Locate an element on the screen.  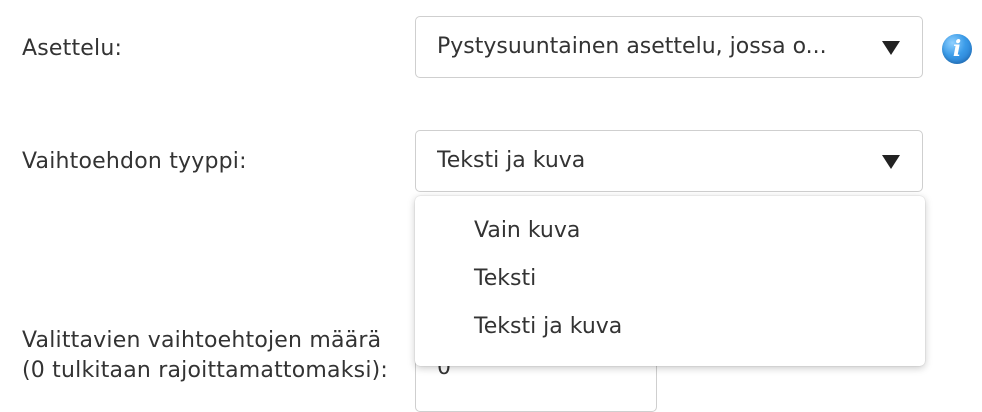
info-icon: i is located at coordinates (957, 49).